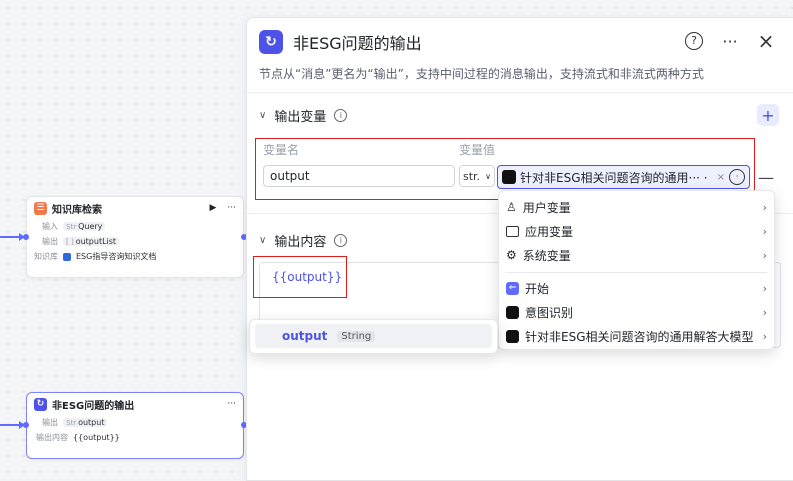  I want to click on dropdown-item-app-vars: 应用变量 ›, so click(636, 231).